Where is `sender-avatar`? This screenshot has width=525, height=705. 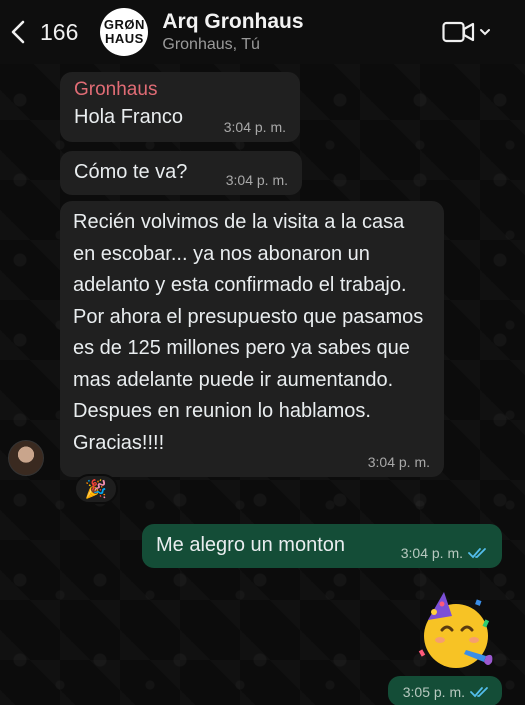 sender-avatar is located at coordinates (26, 458).